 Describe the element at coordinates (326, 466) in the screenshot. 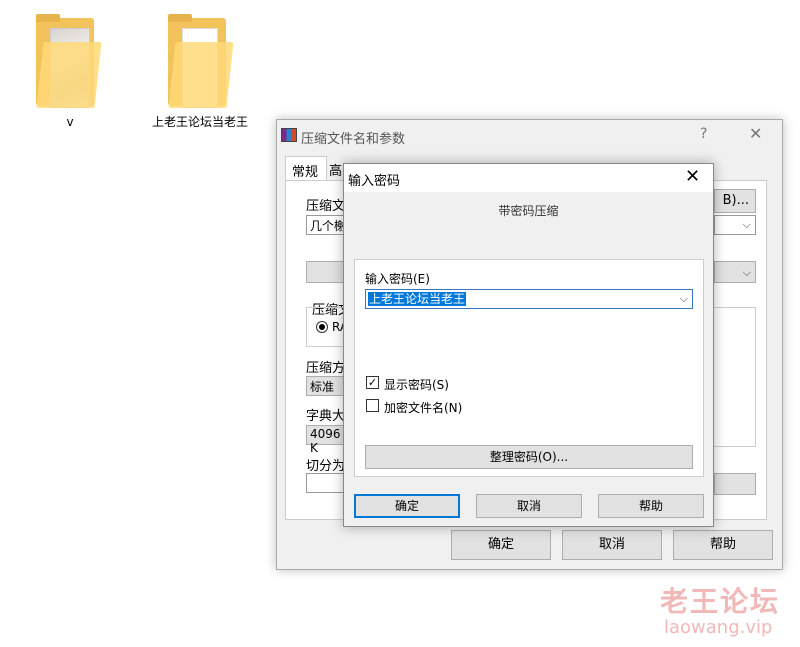

I see `split-label: 切分为` at that location.